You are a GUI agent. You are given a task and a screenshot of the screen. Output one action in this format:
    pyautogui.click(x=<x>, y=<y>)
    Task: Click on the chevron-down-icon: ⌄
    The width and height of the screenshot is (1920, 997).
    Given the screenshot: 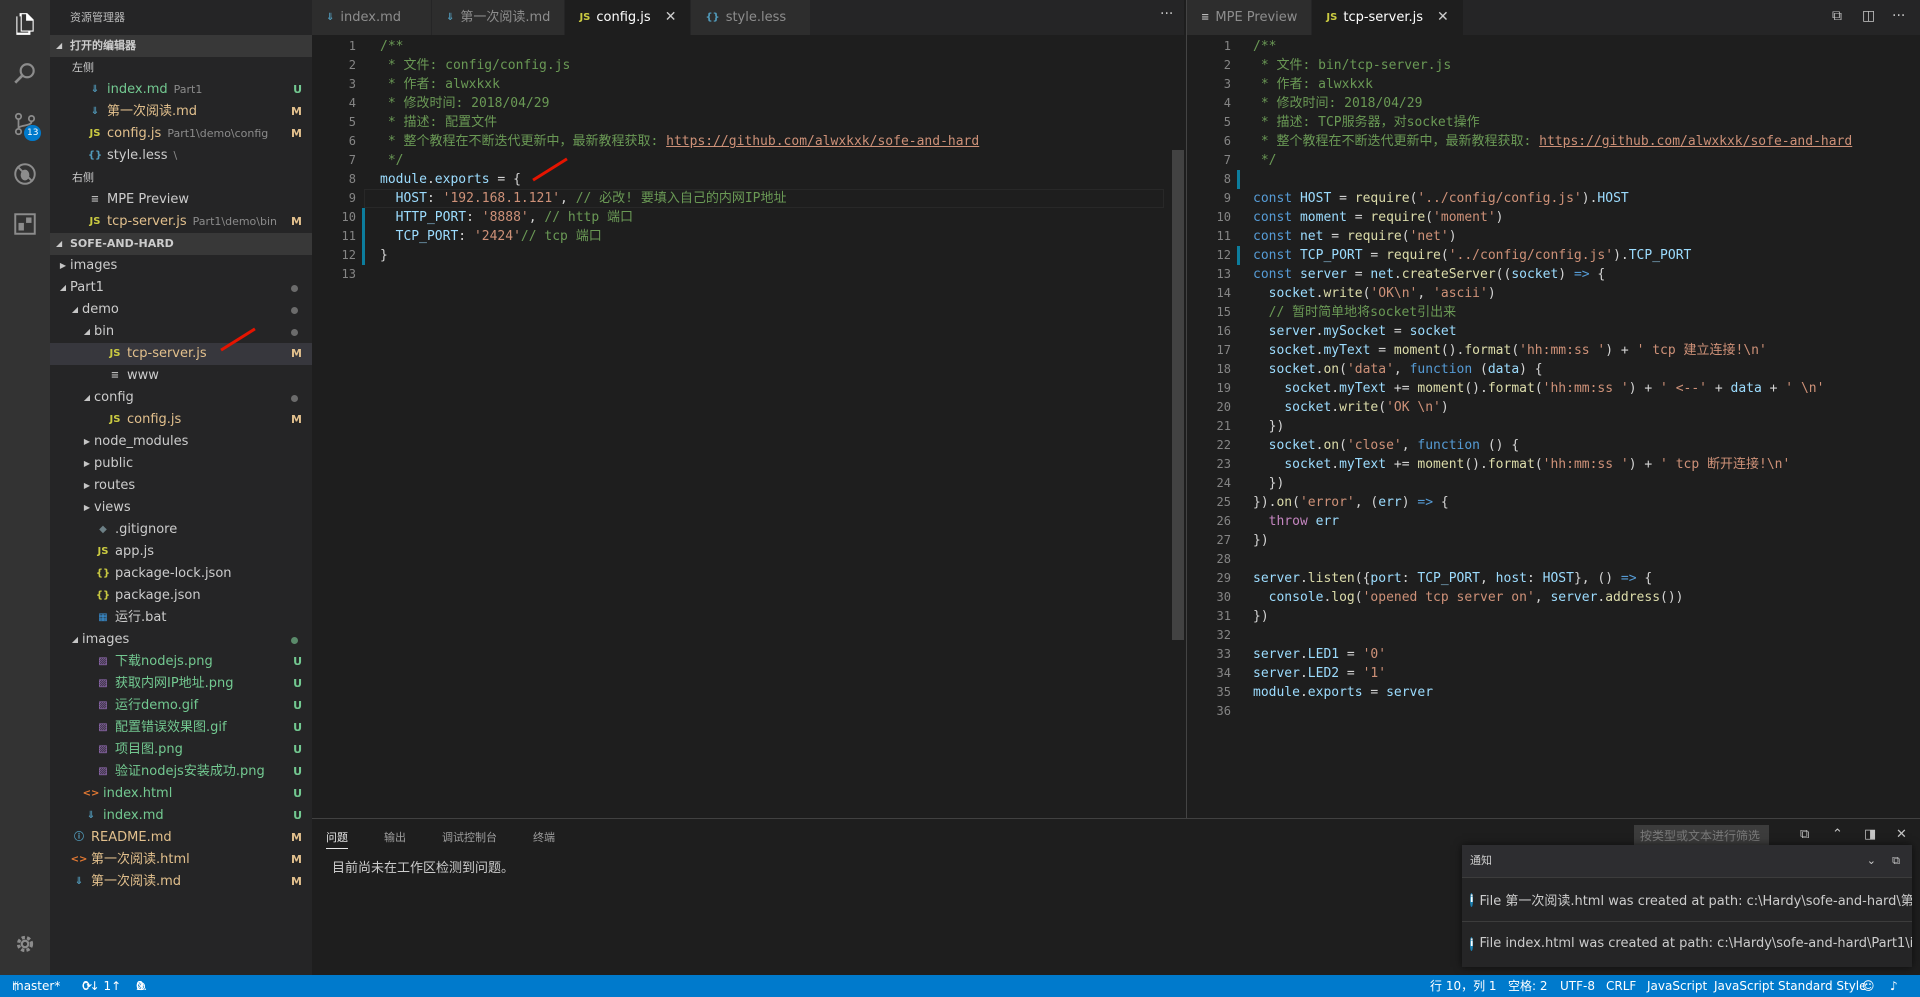 What is the action you would take?
    pyautogui.click(x=1871, y=861)
    